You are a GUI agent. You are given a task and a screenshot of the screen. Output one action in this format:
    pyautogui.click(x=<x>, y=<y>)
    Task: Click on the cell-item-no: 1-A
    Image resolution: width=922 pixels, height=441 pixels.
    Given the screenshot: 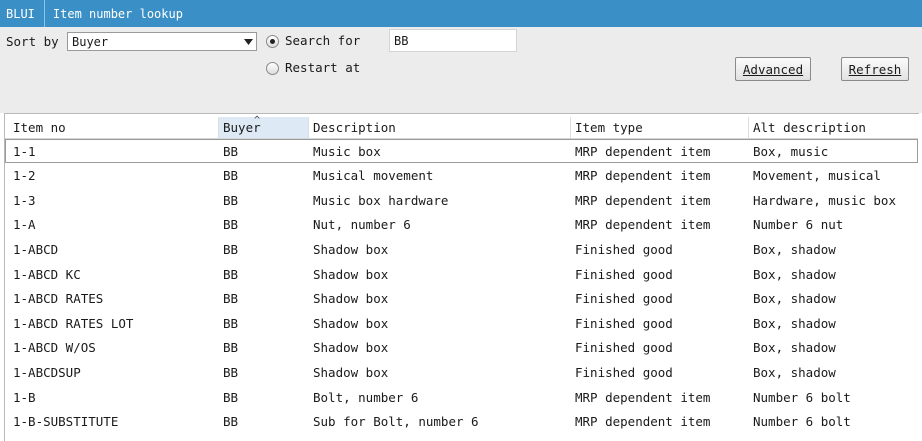 What is the action you would take?
    pyautogui.click(x=24, y=225)
    